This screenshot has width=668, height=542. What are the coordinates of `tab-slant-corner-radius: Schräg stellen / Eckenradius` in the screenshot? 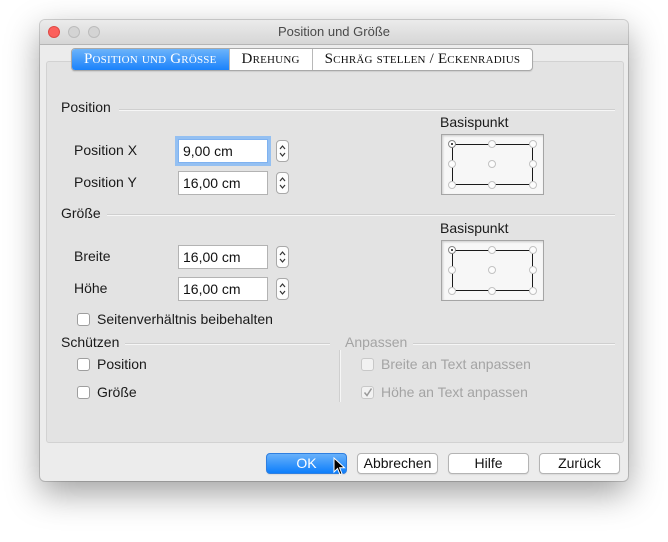 It's located at (422, 59).